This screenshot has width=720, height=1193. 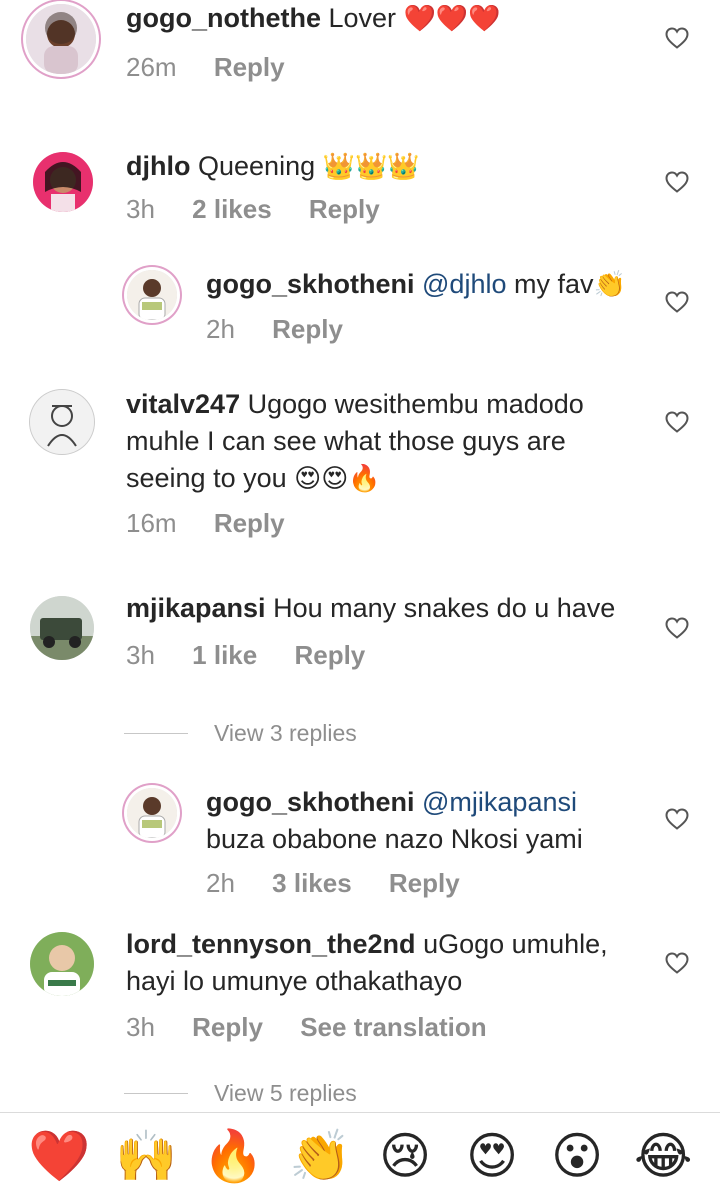 What do you see at coordinates (452, 18) in the screenshot?
I see `comment-emoji: ❤️❤️❤️` at bounding box center [452, 18].